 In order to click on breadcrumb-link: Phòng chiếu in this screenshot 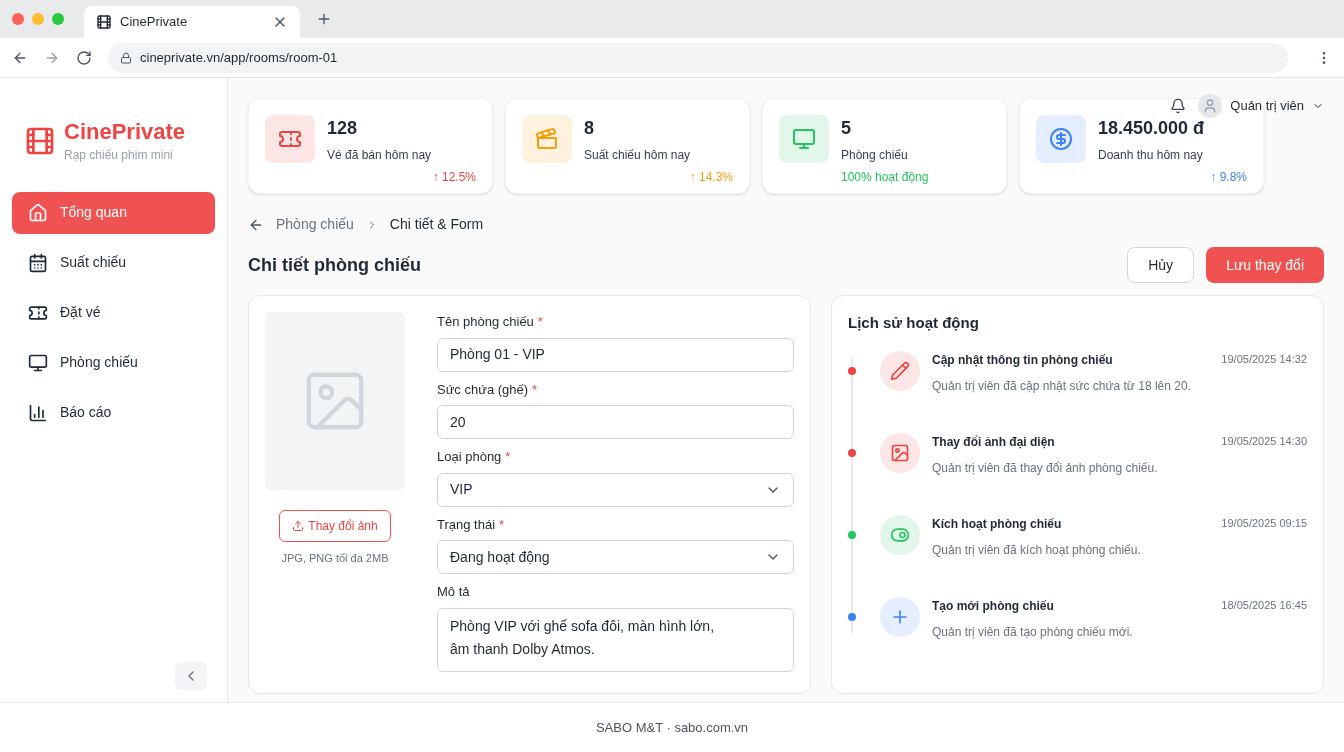, I will do `click(315, 224)`.